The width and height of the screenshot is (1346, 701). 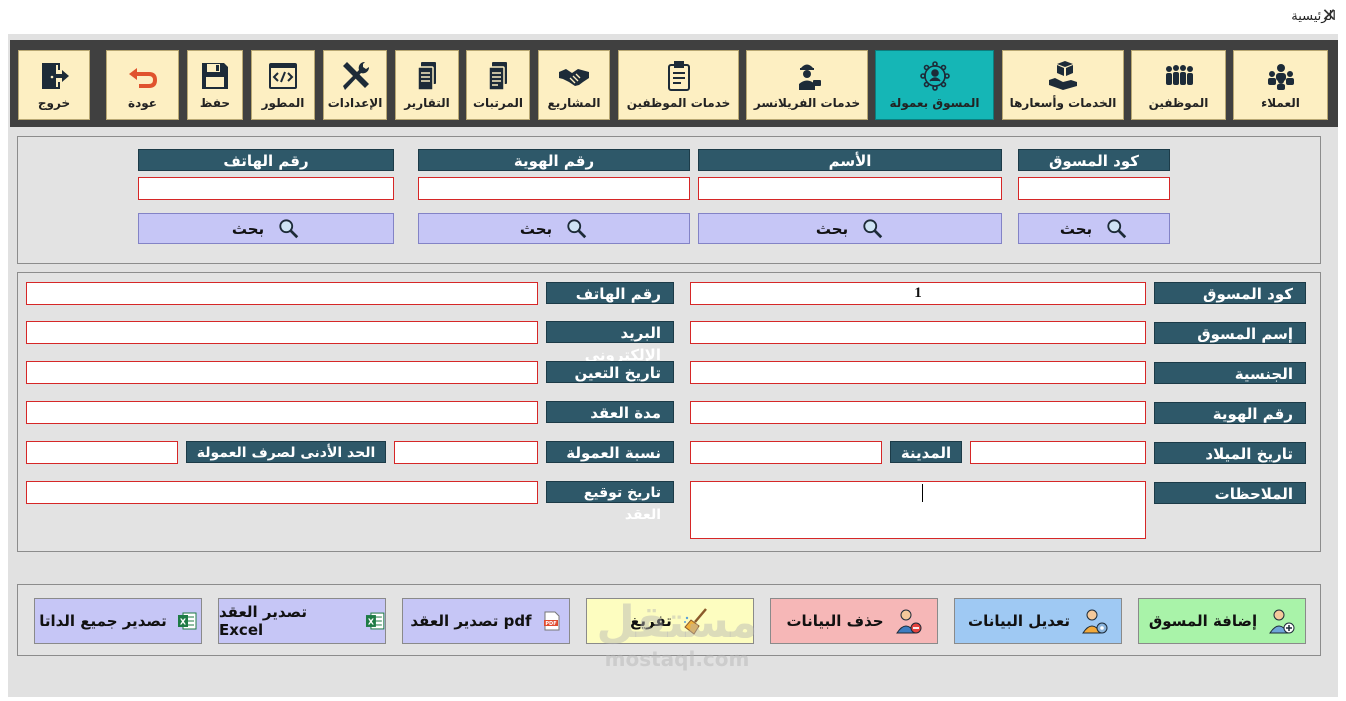 What do you see at coordinates (926, 452) in the screenshot?
I see `label-city: المدينة` at bounding box center [926, 452].